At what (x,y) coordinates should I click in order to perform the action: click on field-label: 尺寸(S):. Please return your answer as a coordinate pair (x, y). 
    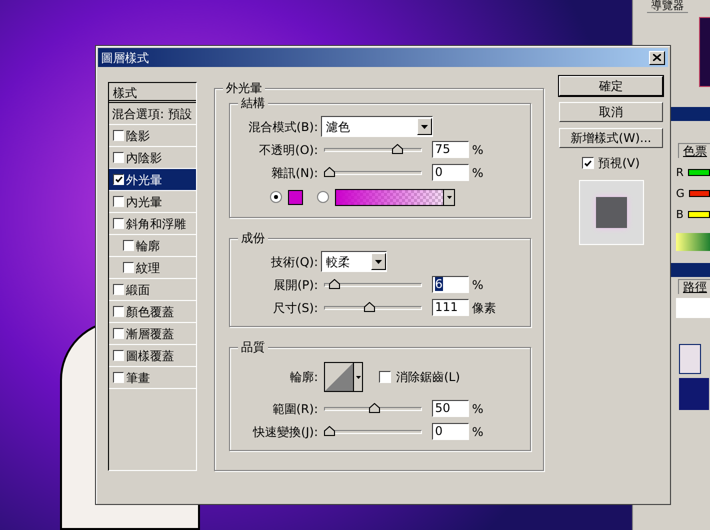
    Looking at the image, I should click on (295, 308).